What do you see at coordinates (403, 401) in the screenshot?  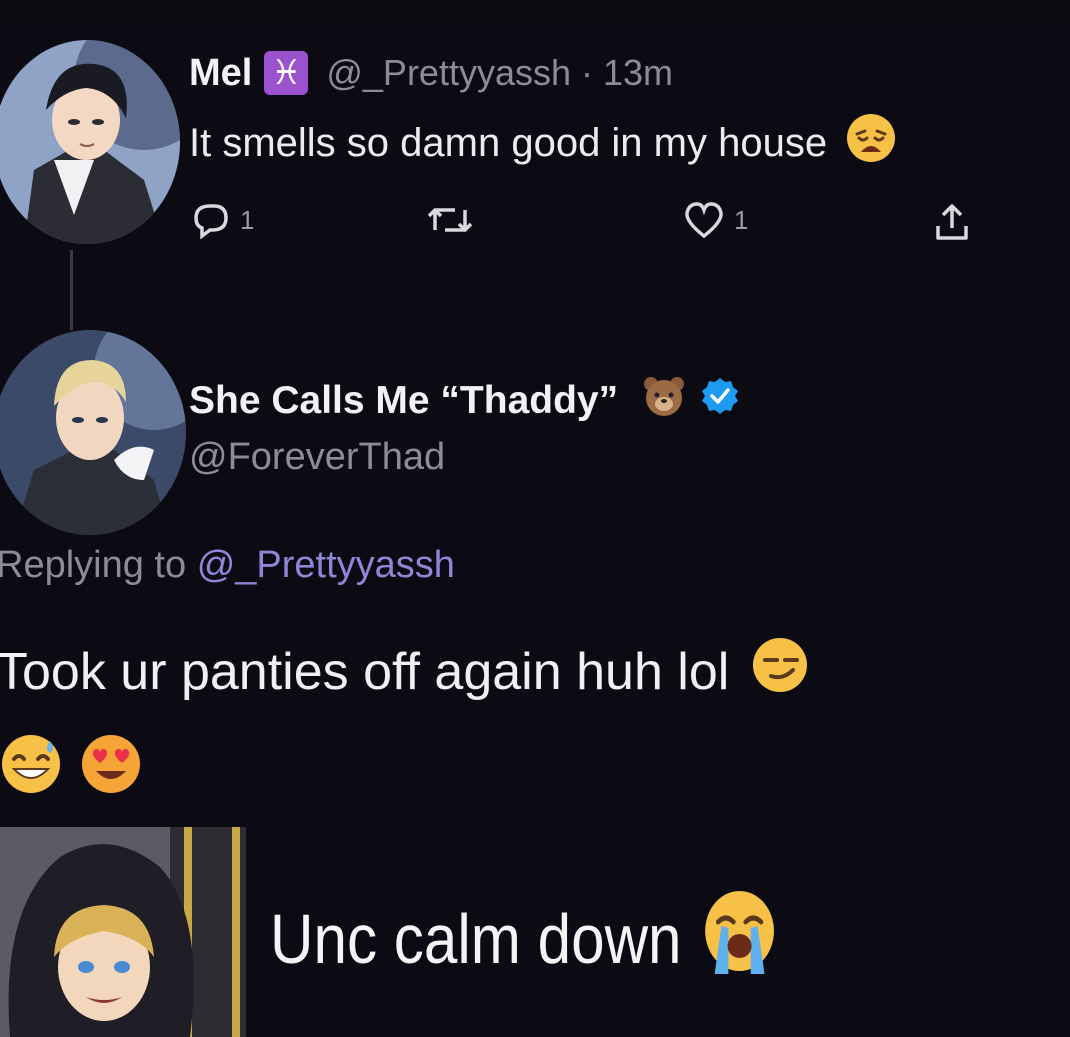 I see `reply-display-name: She Calls Me “Thaddy”` at bounding box center [403, 401].